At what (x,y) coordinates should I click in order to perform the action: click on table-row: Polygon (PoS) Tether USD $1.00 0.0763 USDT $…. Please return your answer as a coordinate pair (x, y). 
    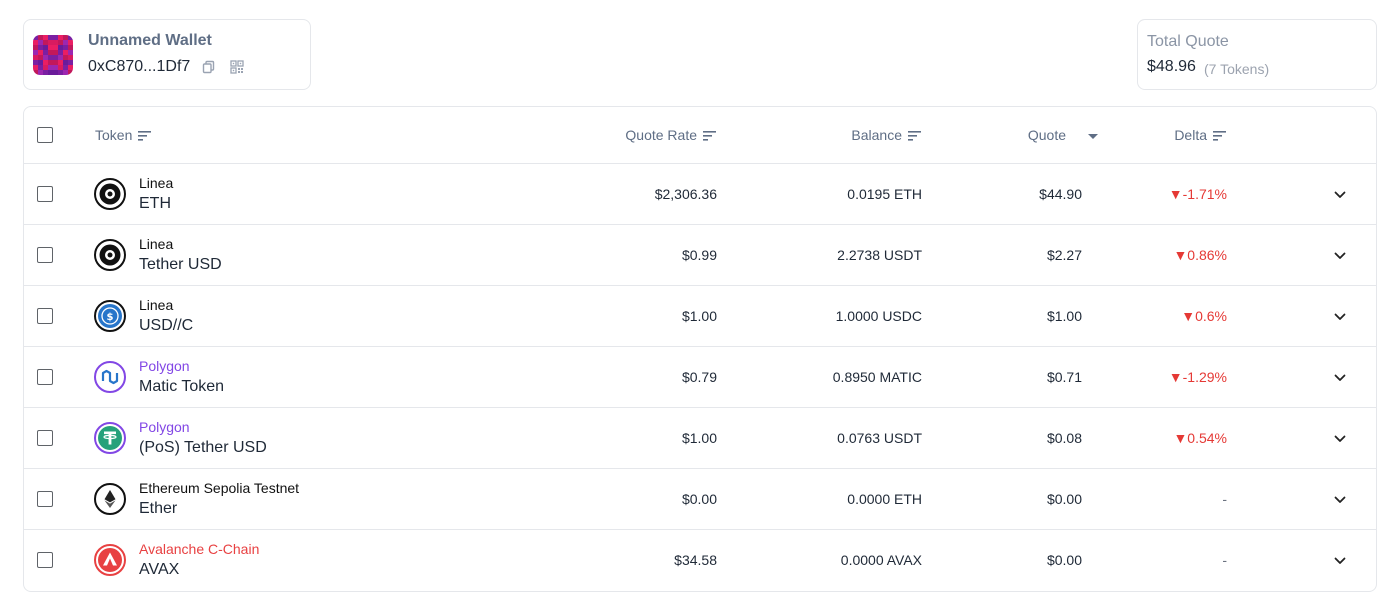
    Looking at the image, I should click on (700, 438).